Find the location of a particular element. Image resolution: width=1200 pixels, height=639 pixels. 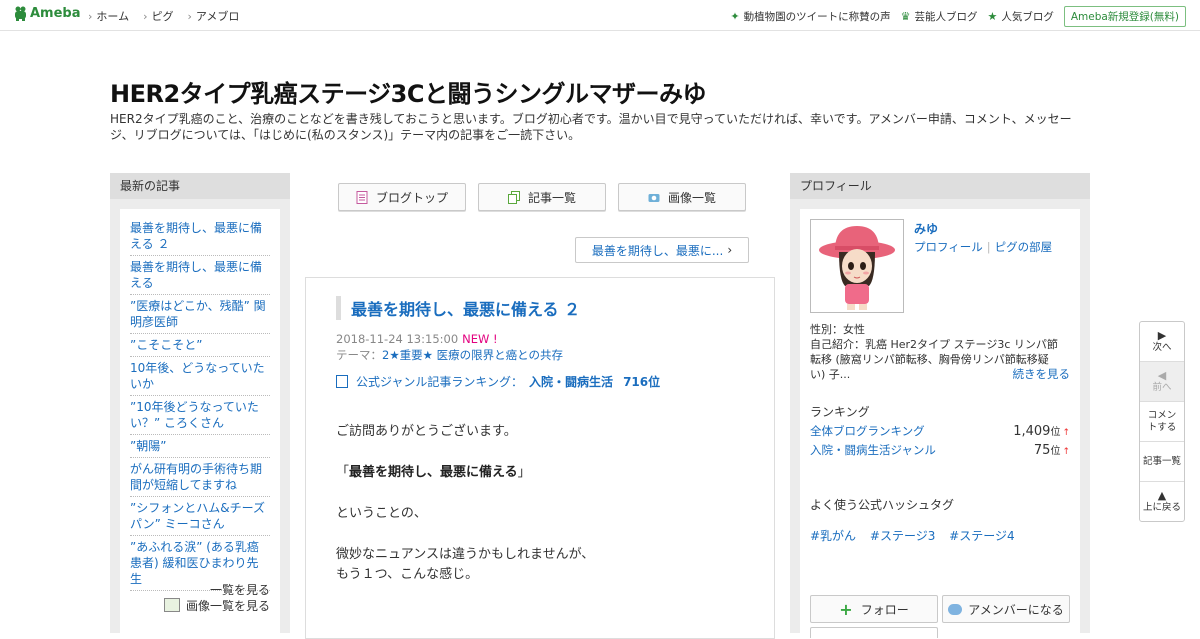

tab-blog-top: ブログトップ is located at coordinates (402, 197).